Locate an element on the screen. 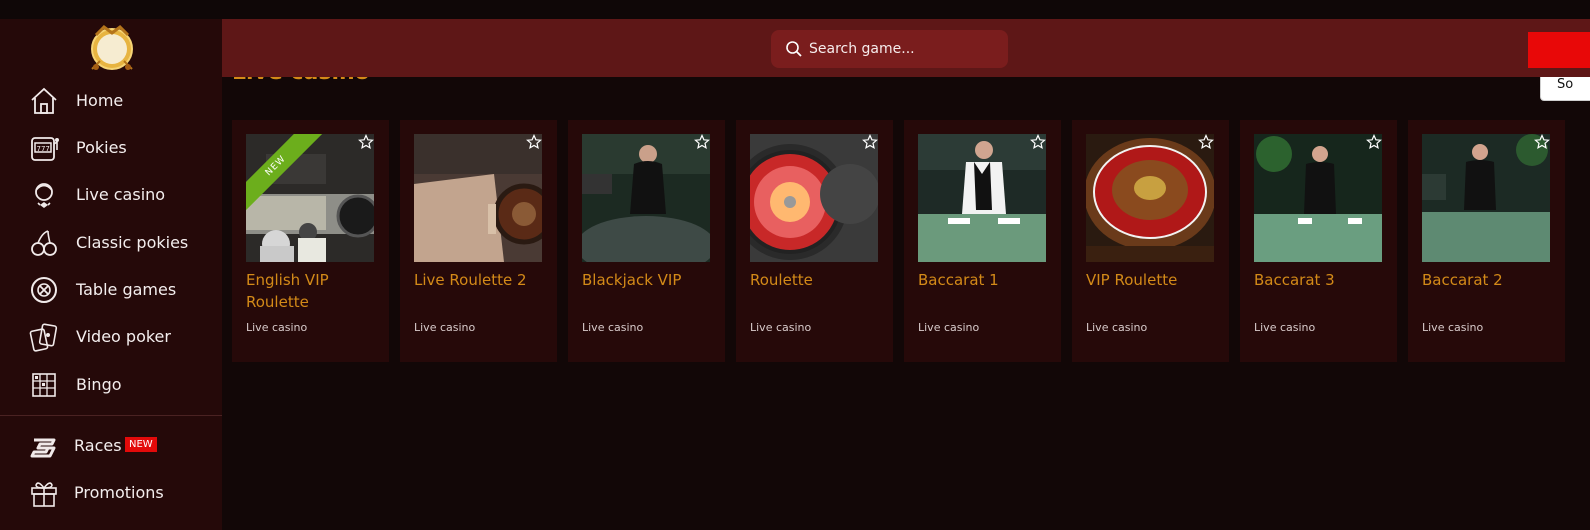  new-ribbon-label: NEW is located at coordinates (286, 174).